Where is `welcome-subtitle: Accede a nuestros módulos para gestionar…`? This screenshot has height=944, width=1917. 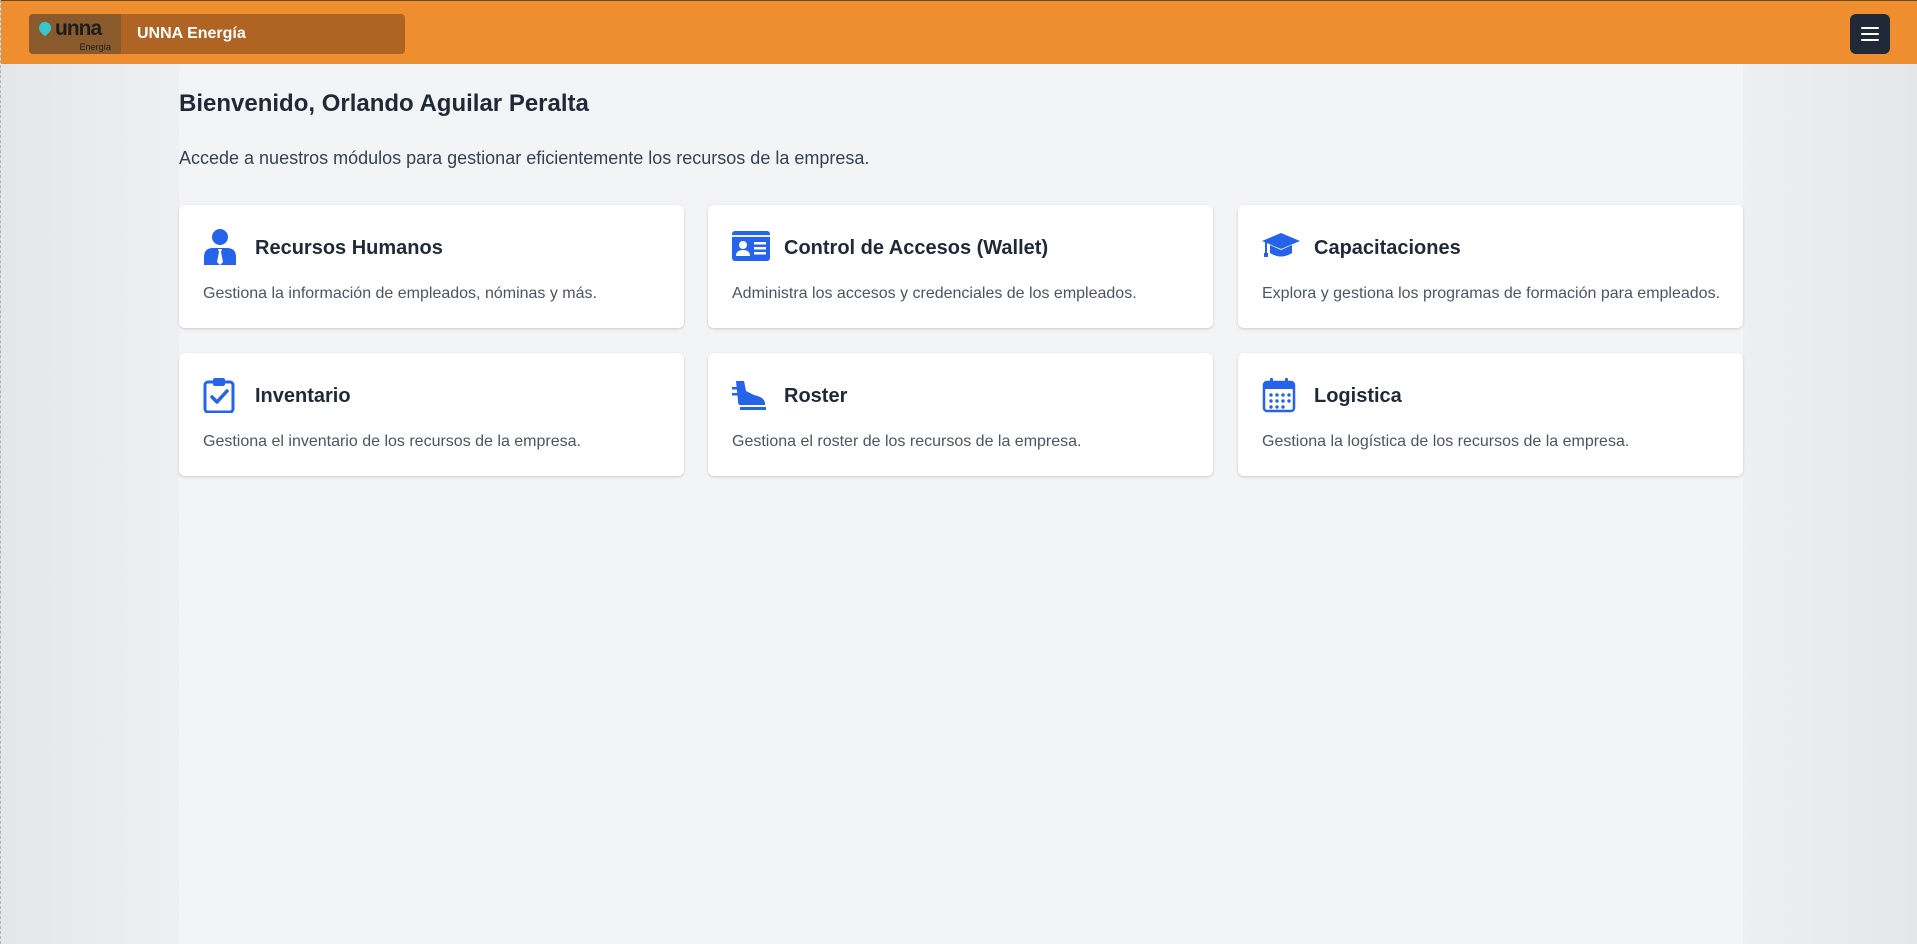
welcome-subtitle: Accede a nuestros módulos para gestionar… is located at coordinates (524, 158).